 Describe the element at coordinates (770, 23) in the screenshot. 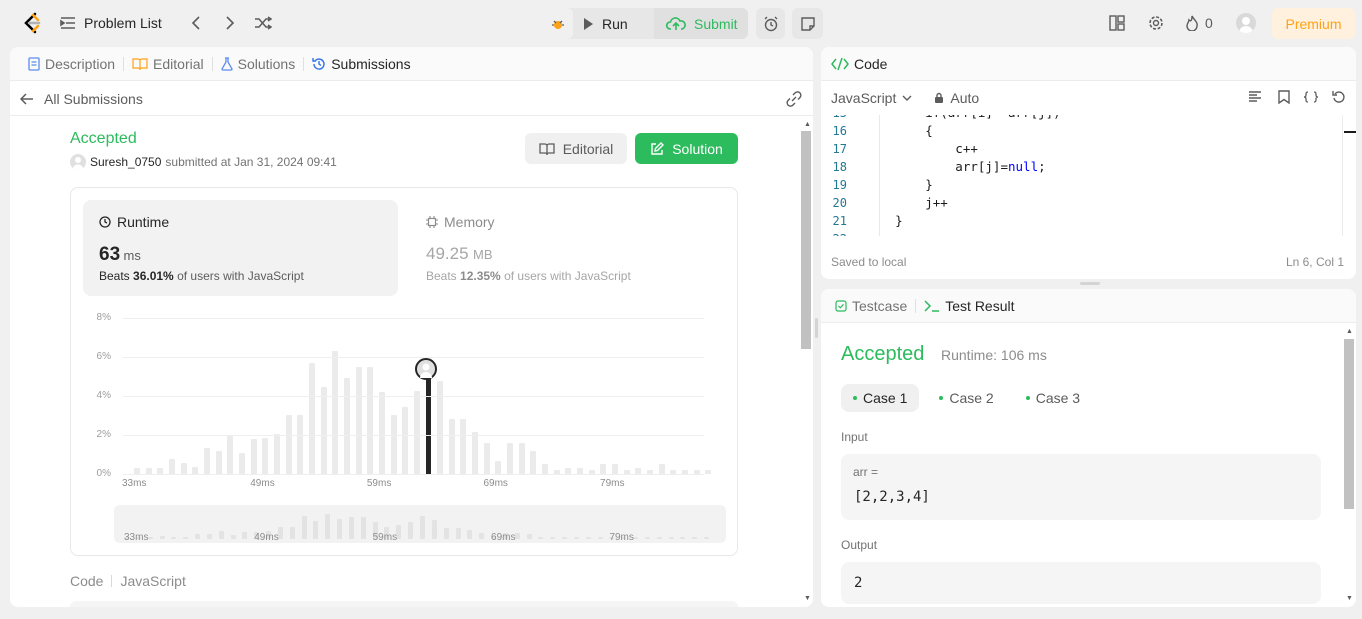

I see `timer-icon` at that location.